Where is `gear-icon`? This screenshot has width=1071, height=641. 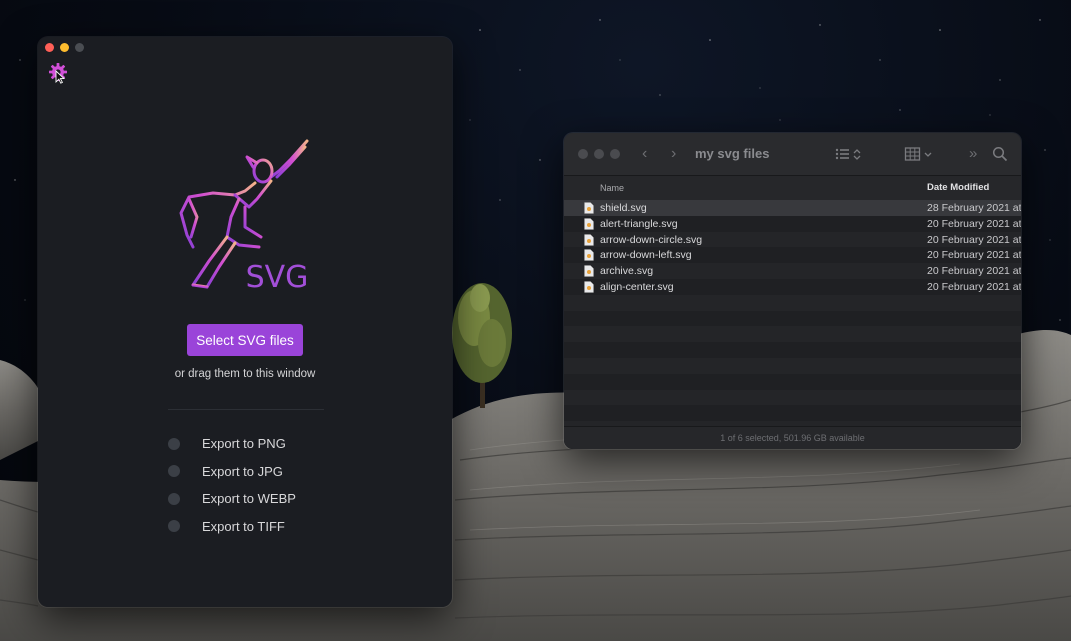
gear-icon is located at coordinates (58, 72).